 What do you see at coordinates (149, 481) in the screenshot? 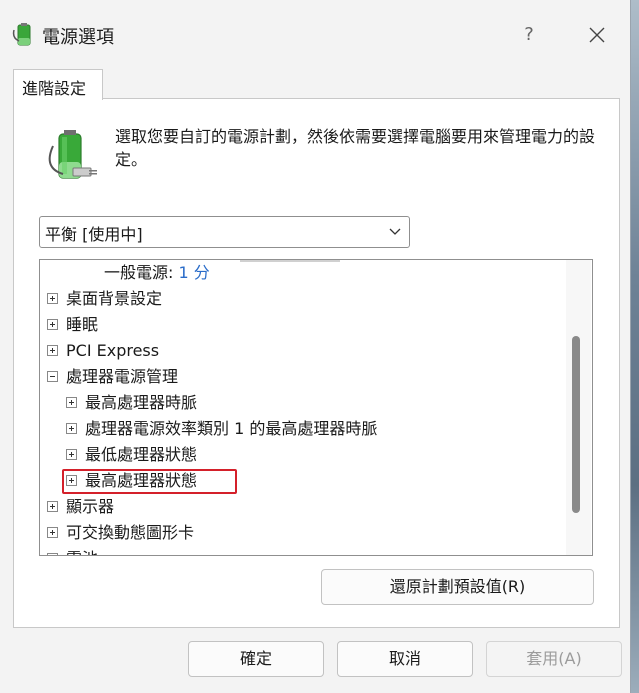
I see `highlight-box` at bounding box center [149, 481].